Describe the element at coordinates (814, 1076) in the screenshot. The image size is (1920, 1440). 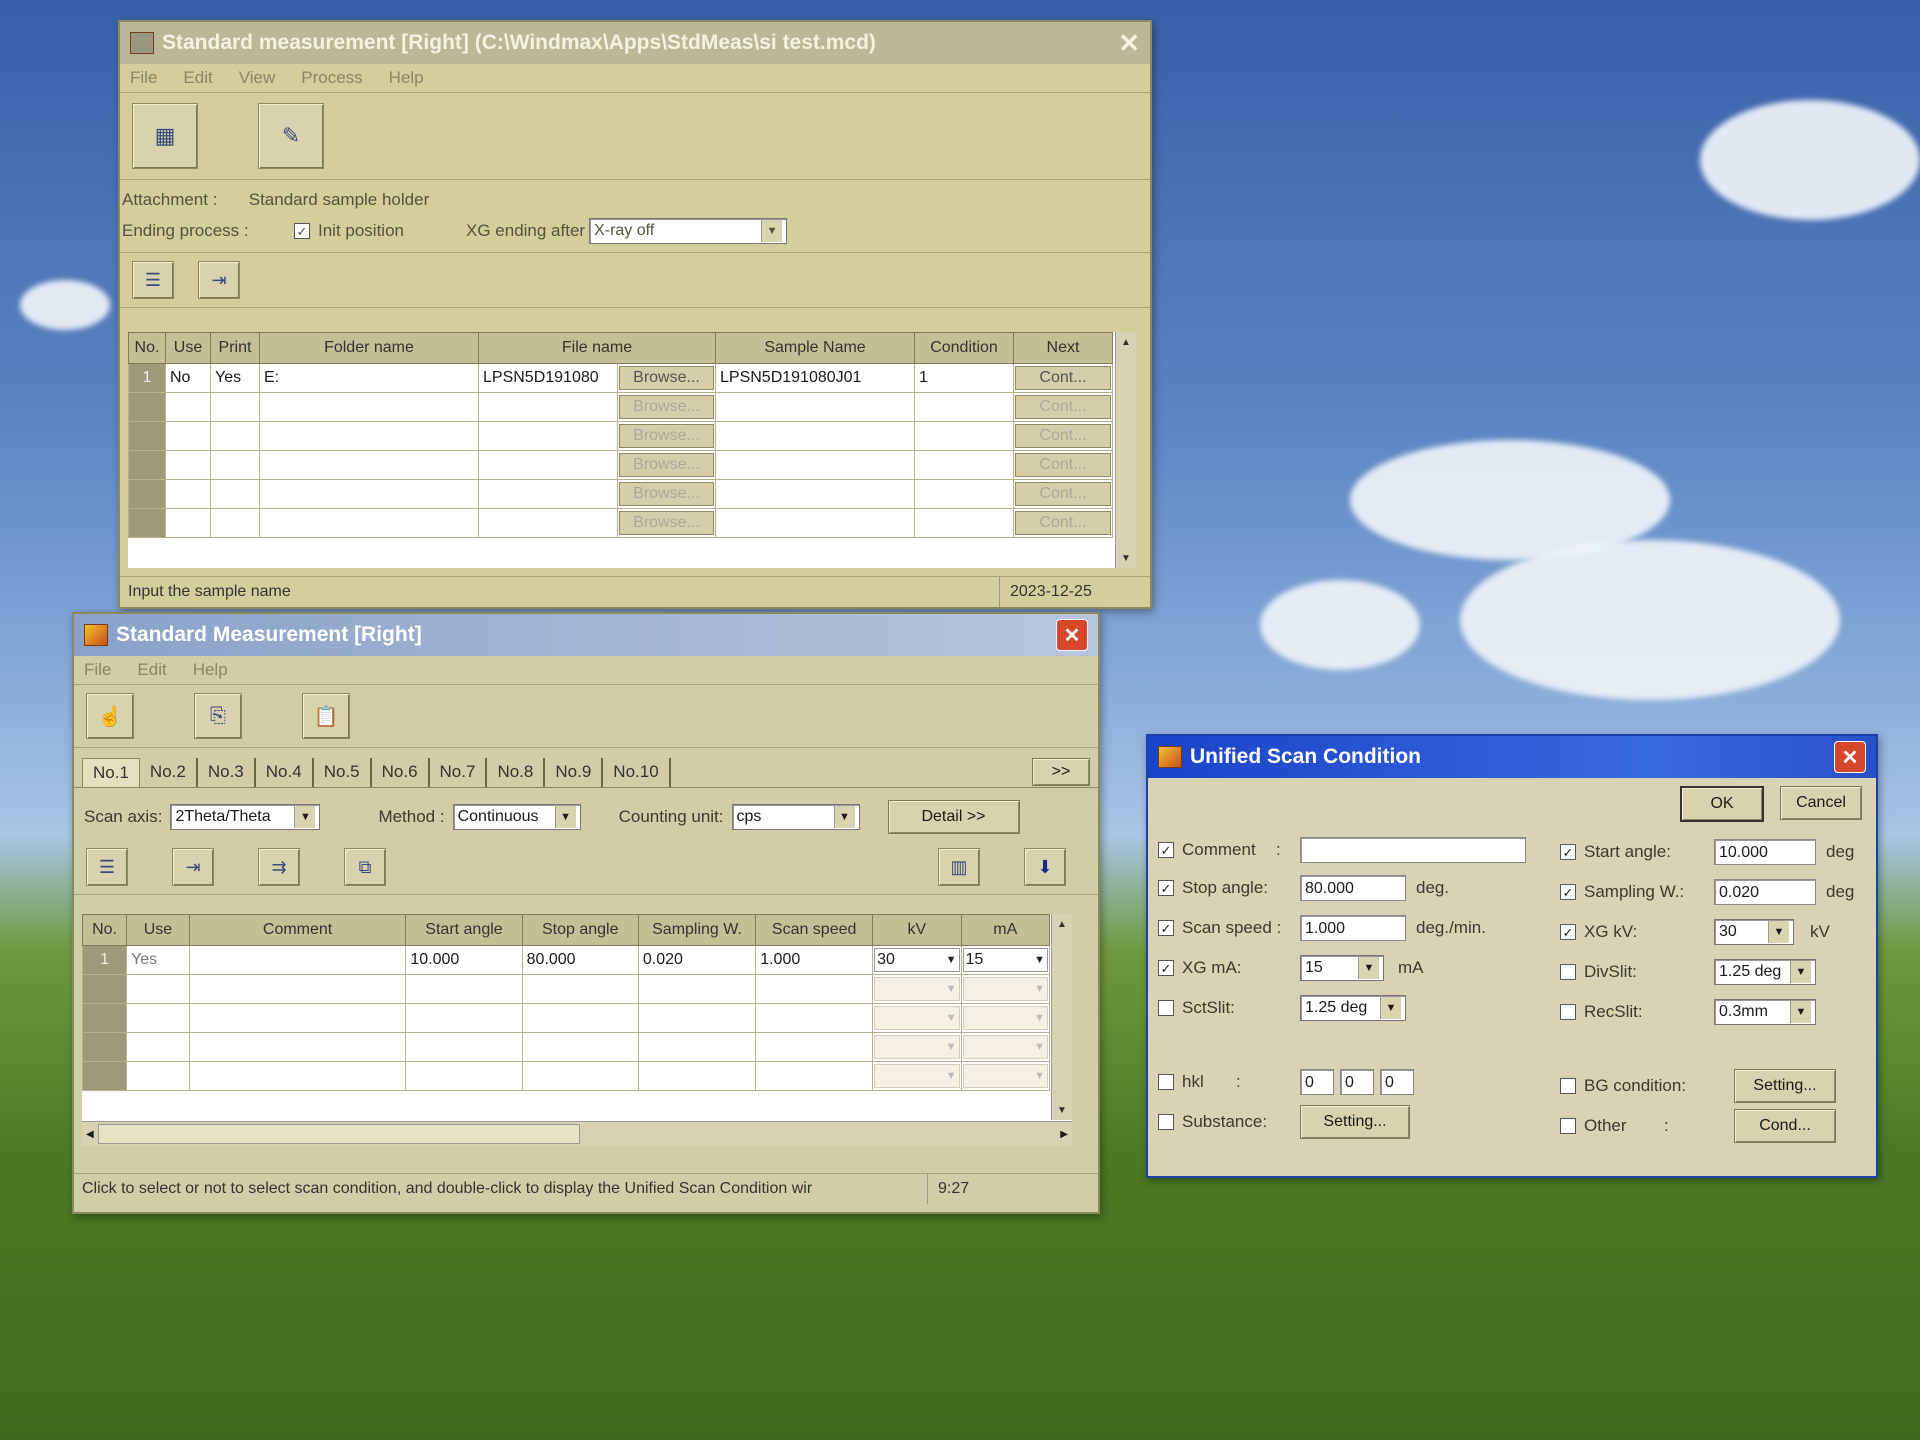
I see `cell-scan-speed` at that location.